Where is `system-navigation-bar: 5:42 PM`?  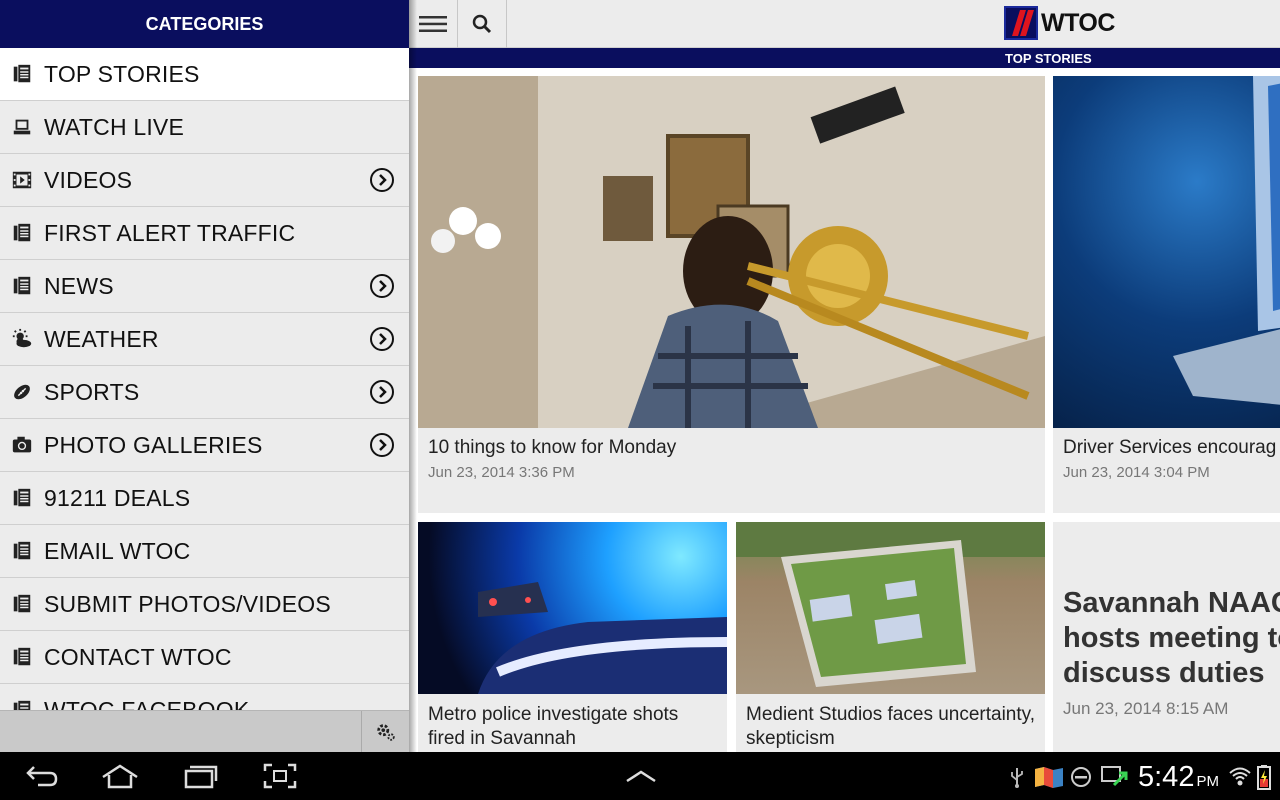
system-navigation-bar: 5:42 PM is located at coordinates (640, 776).